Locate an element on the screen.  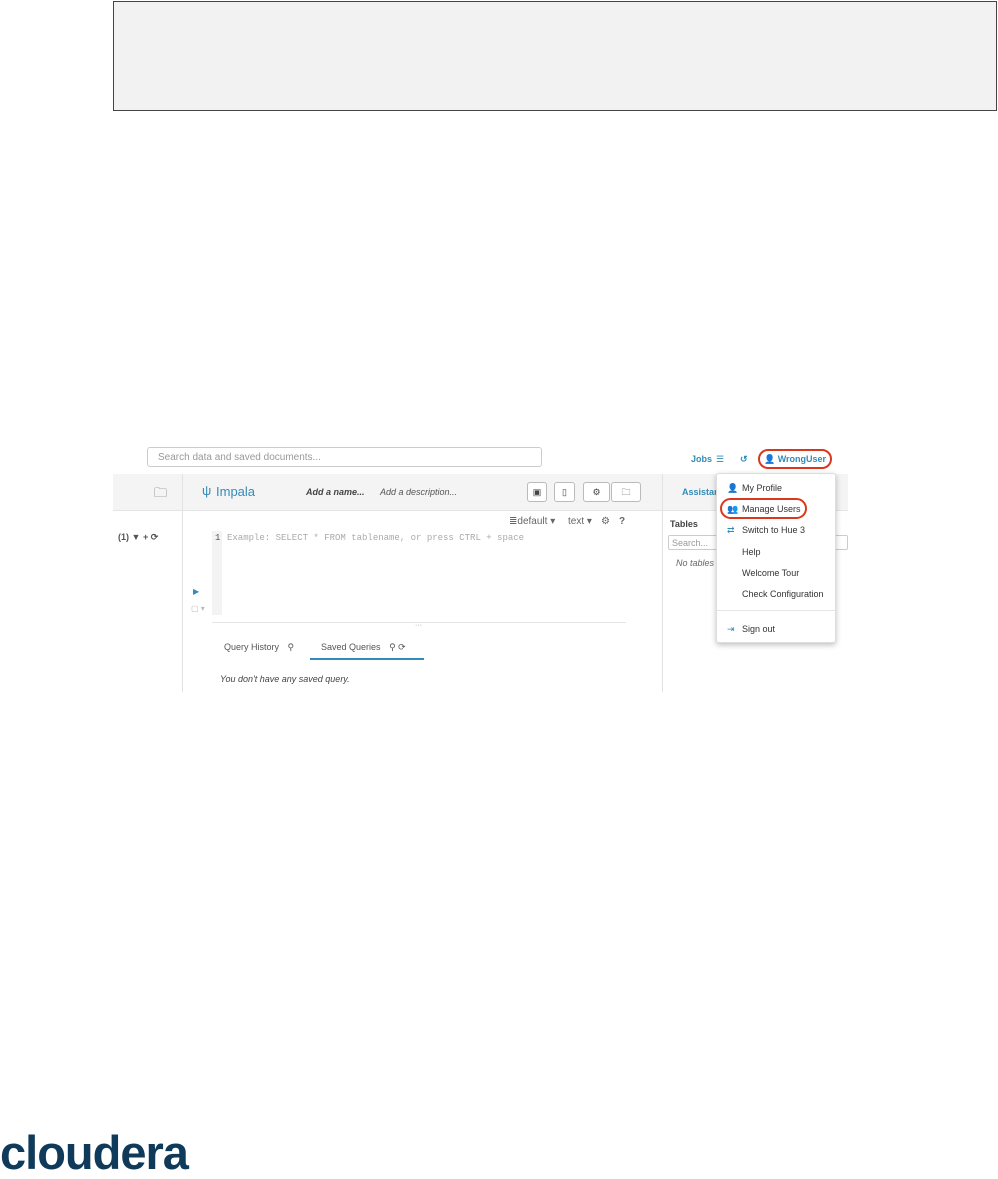
active-tab-indicator is located at coordinates (367, 659).